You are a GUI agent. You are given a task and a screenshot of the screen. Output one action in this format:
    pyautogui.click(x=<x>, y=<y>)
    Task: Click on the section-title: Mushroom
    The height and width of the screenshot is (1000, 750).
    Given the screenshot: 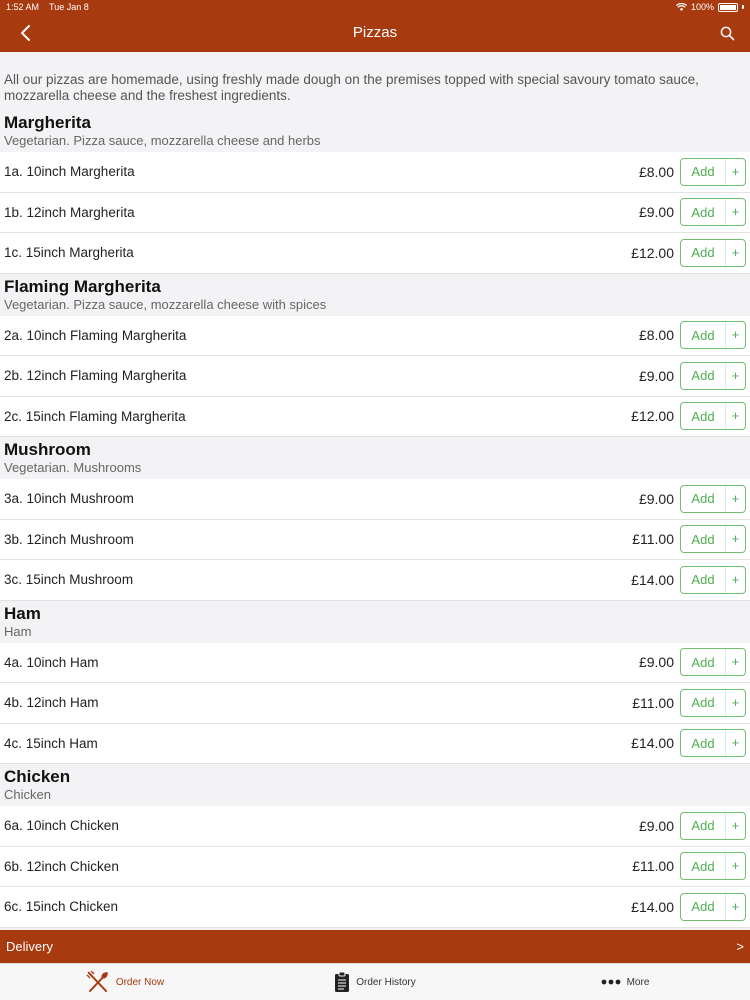 What is the action you would take?
    pyautogui.click(x=47, y=449)
    